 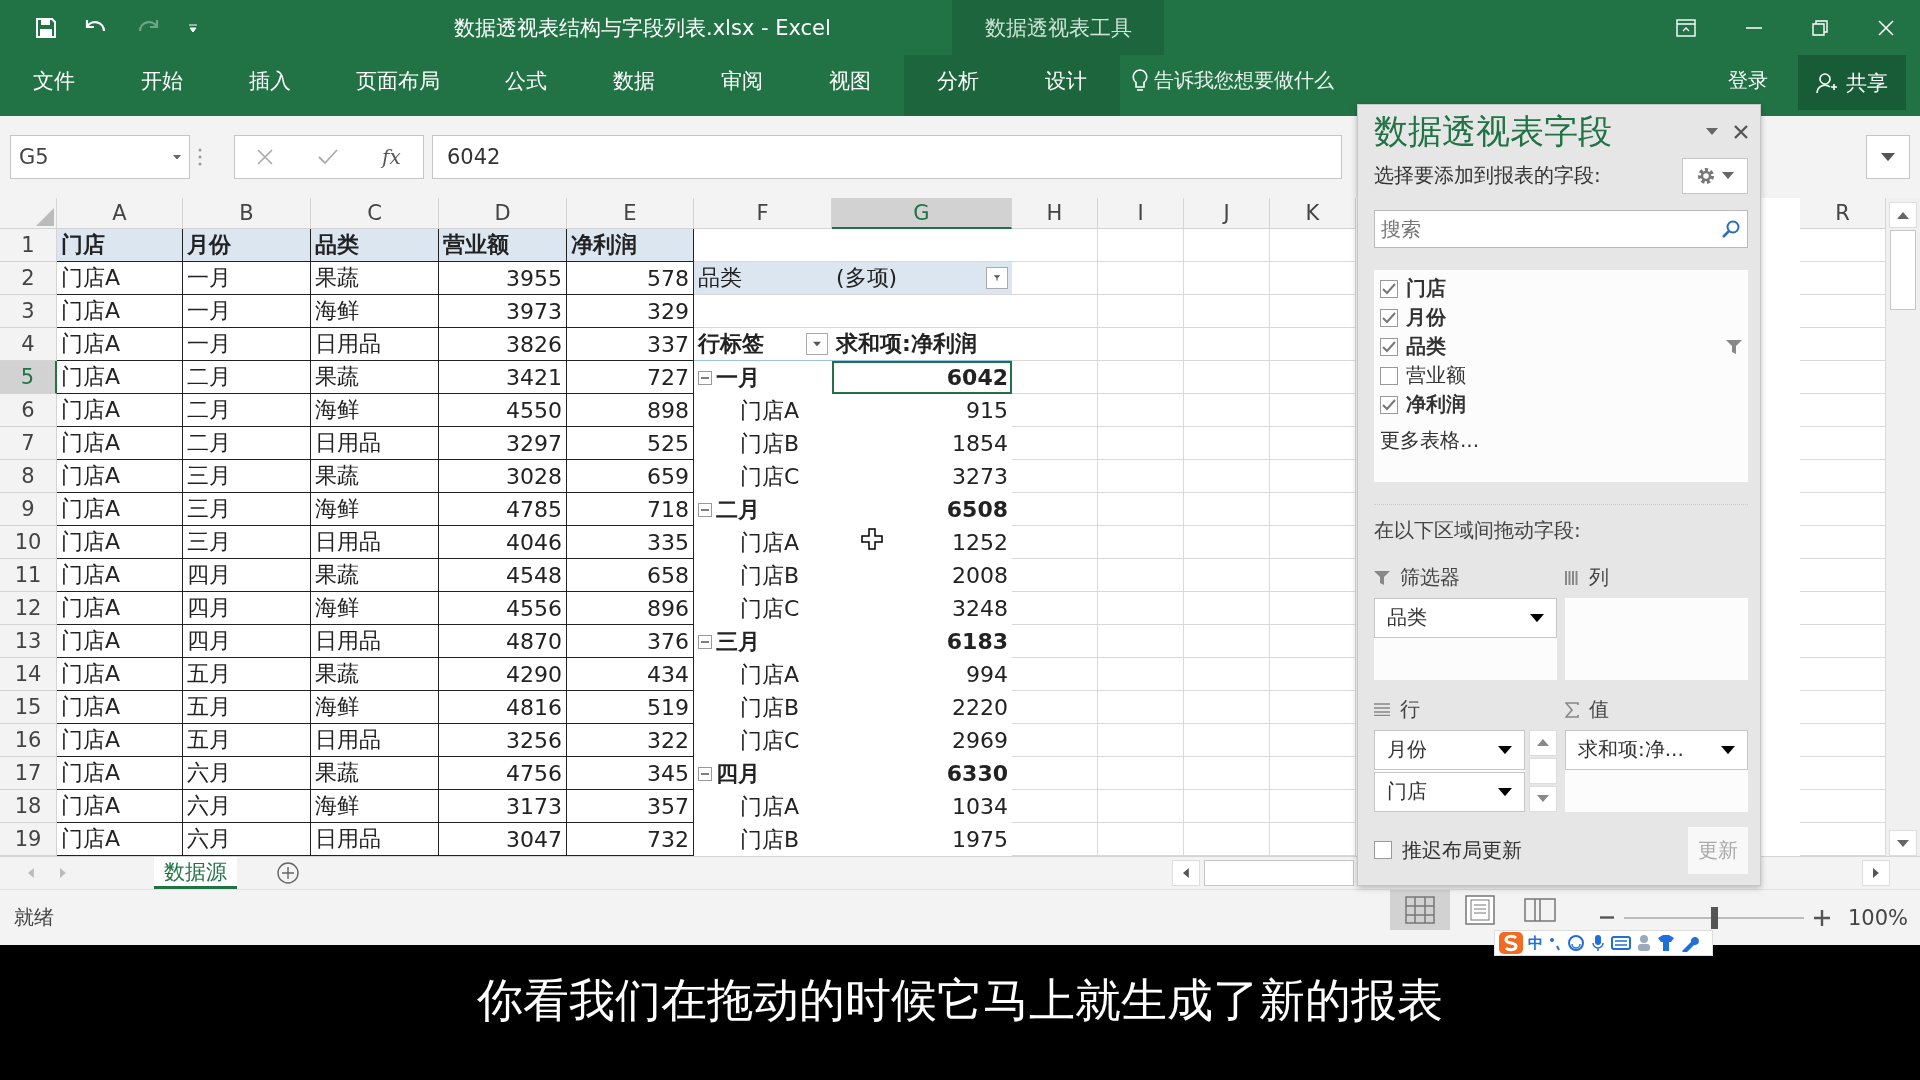 I want to click on ribbon-tab: 页面布局, so click(x=398, y=85).